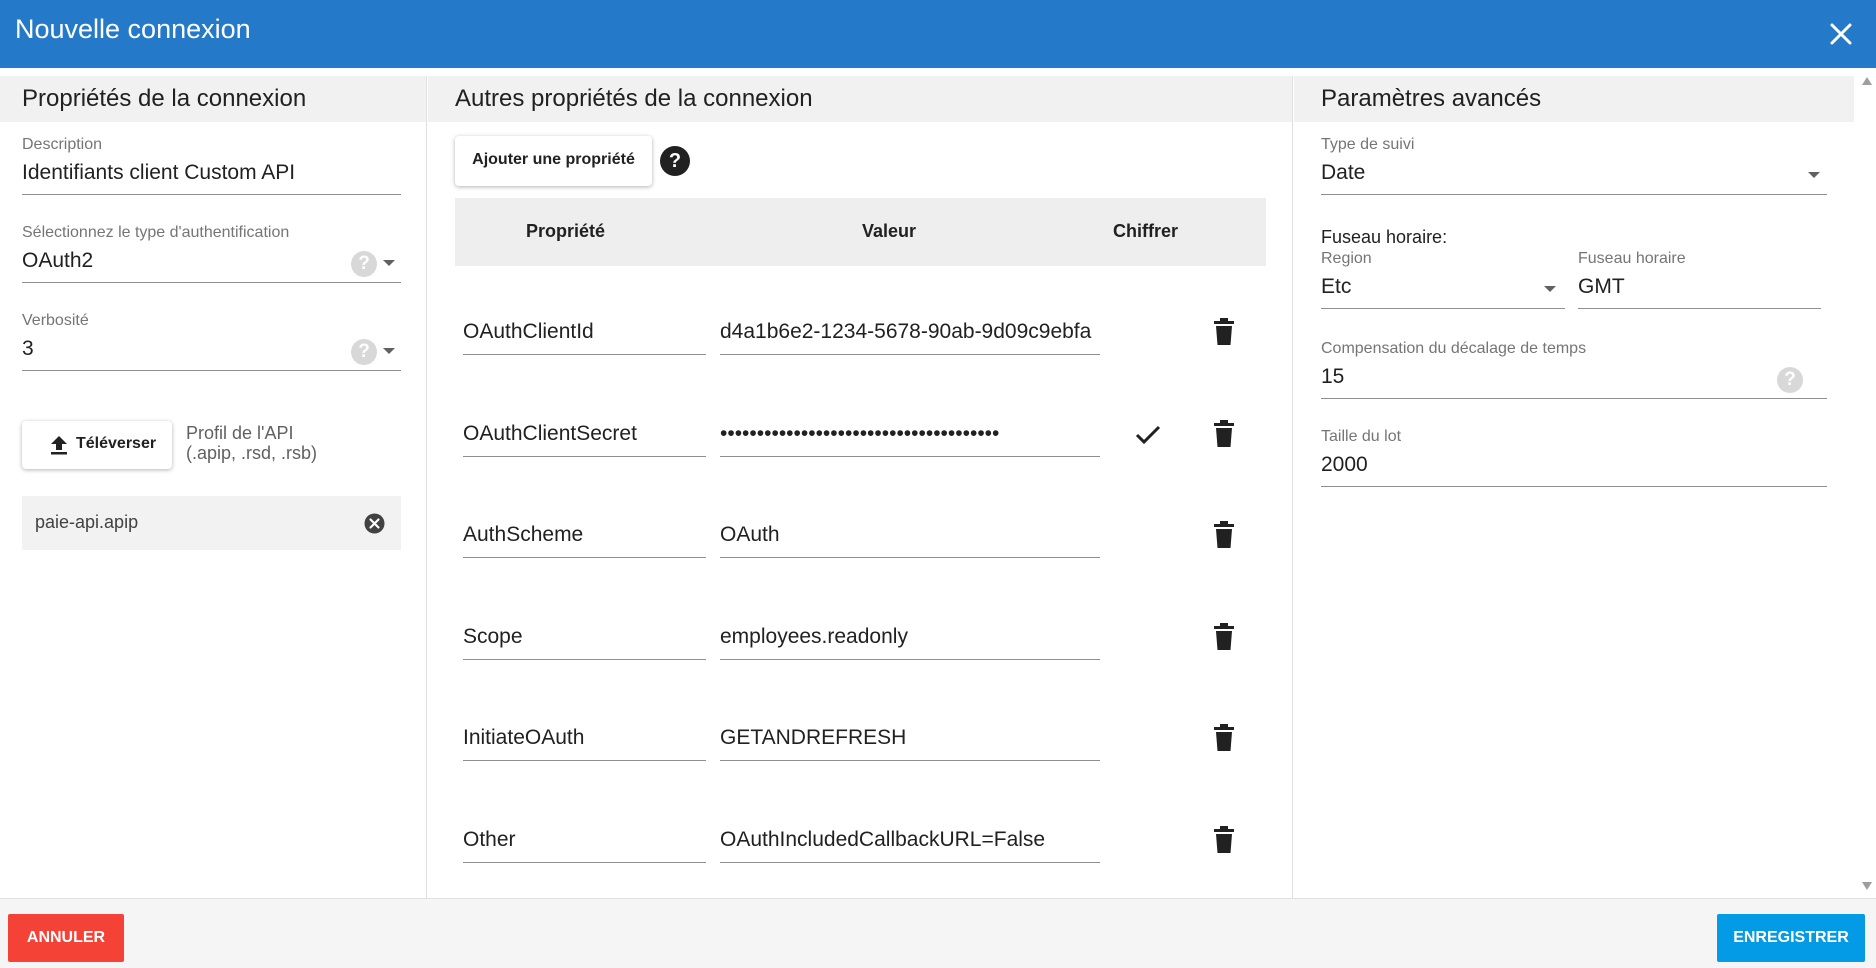  What do you see at coordinates (240, 433) in the screenshot?
I see `upload-hint-line1: Profil de l'API` at bounding box center [240, 433].